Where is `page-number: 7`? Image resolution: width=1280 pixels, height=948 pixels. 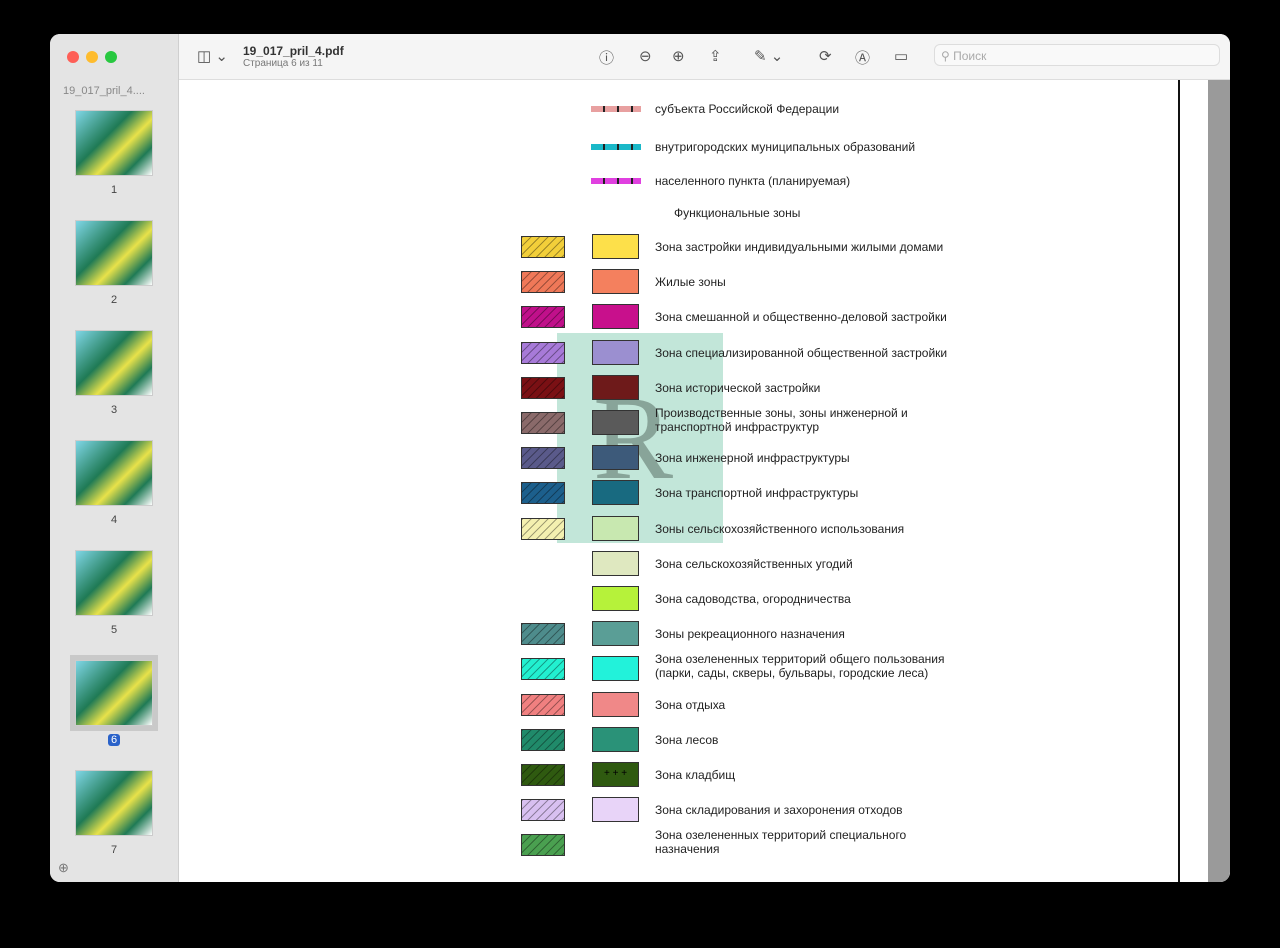 page-number: 7 is located at coordinates (114, 850).